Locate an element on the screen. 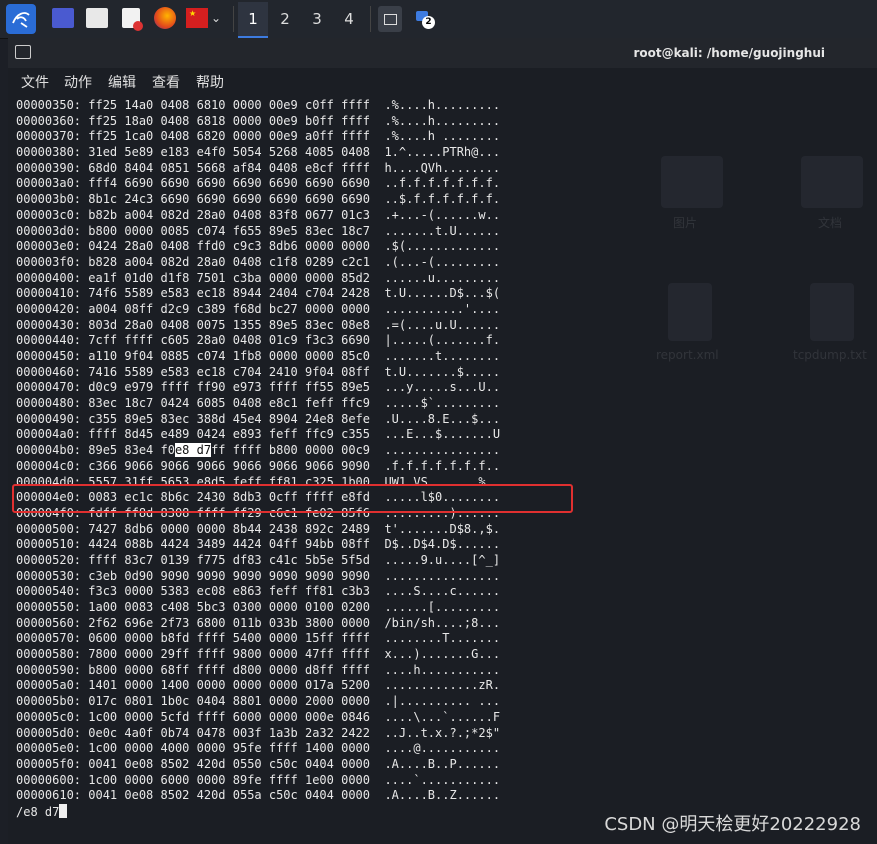 The height and width of the screenshot is (844, 877). workspace-3: 3 is located at coordinates (317, 19).